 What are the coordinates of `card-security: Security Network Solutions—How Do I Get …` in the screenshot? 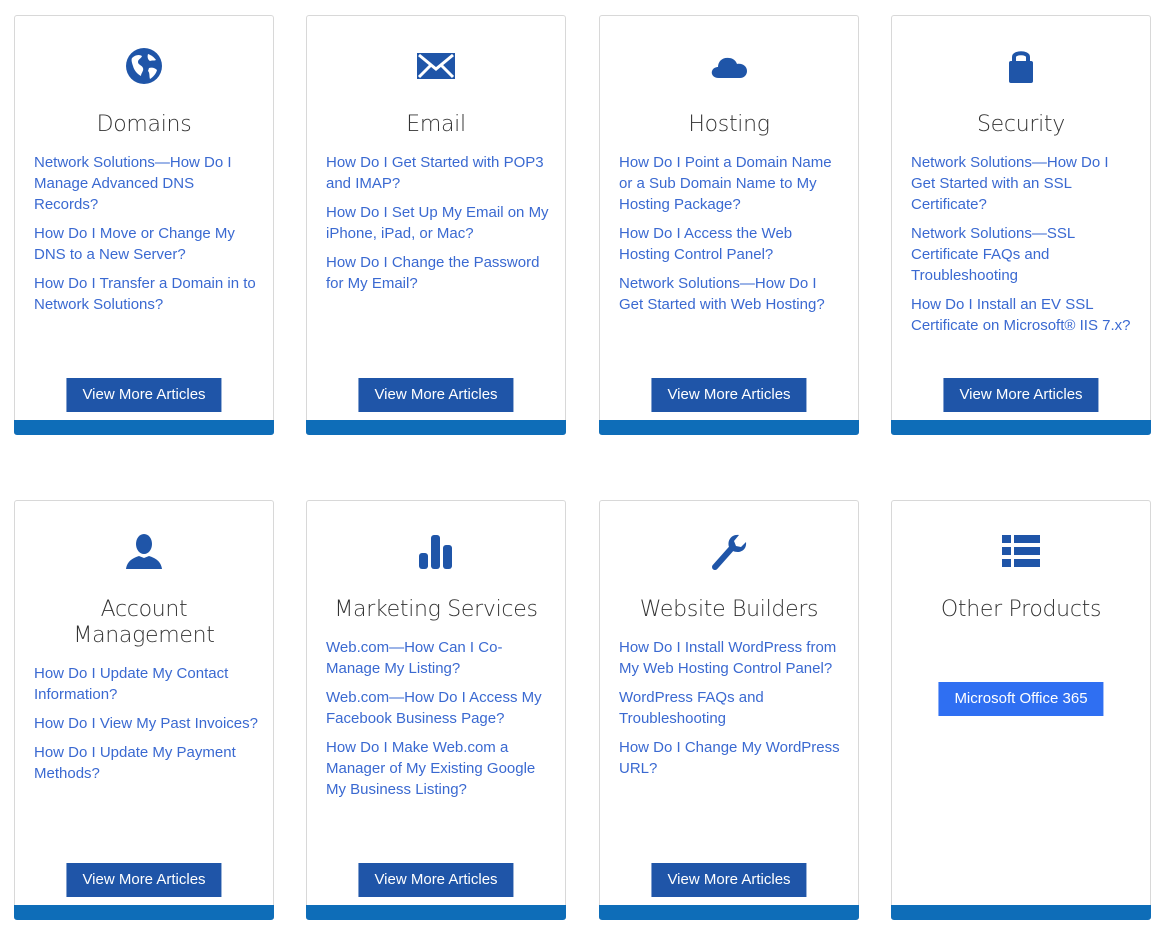 It's located at (1021, 225).